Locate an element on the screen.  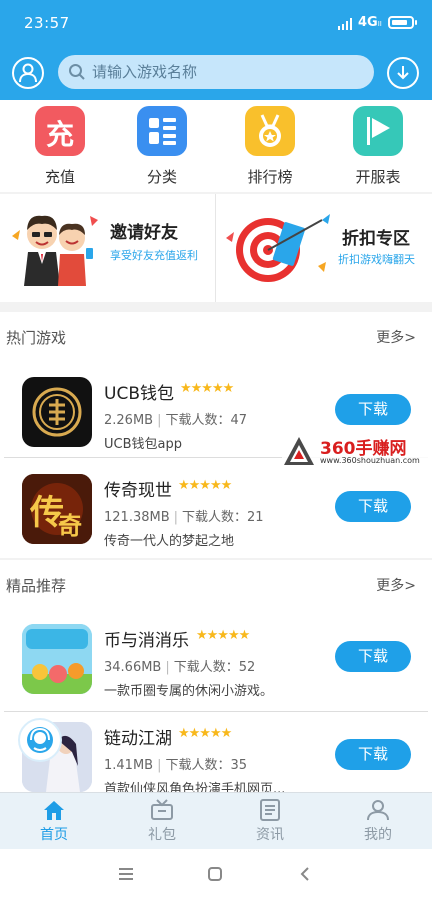
system-navigation-bar is located at coordinates (216, 874).